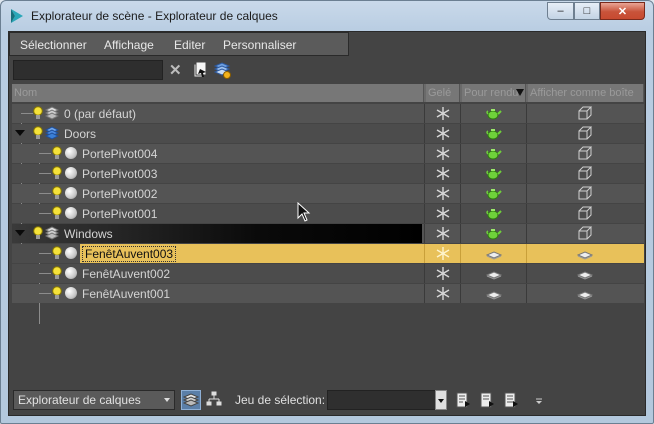 This screenshot has width=654, height=424. What do you see at coordinates (441, 400) in the screenshot?
I see `selection-set-dropdown-button` at bounding box center [441, 400].